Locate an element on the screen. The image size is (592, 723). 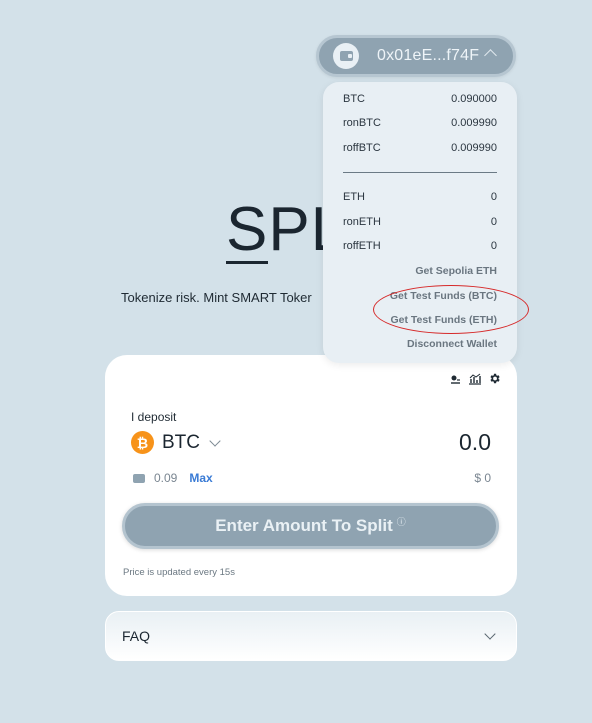
gear-icon is located at coordinates (494, 379).